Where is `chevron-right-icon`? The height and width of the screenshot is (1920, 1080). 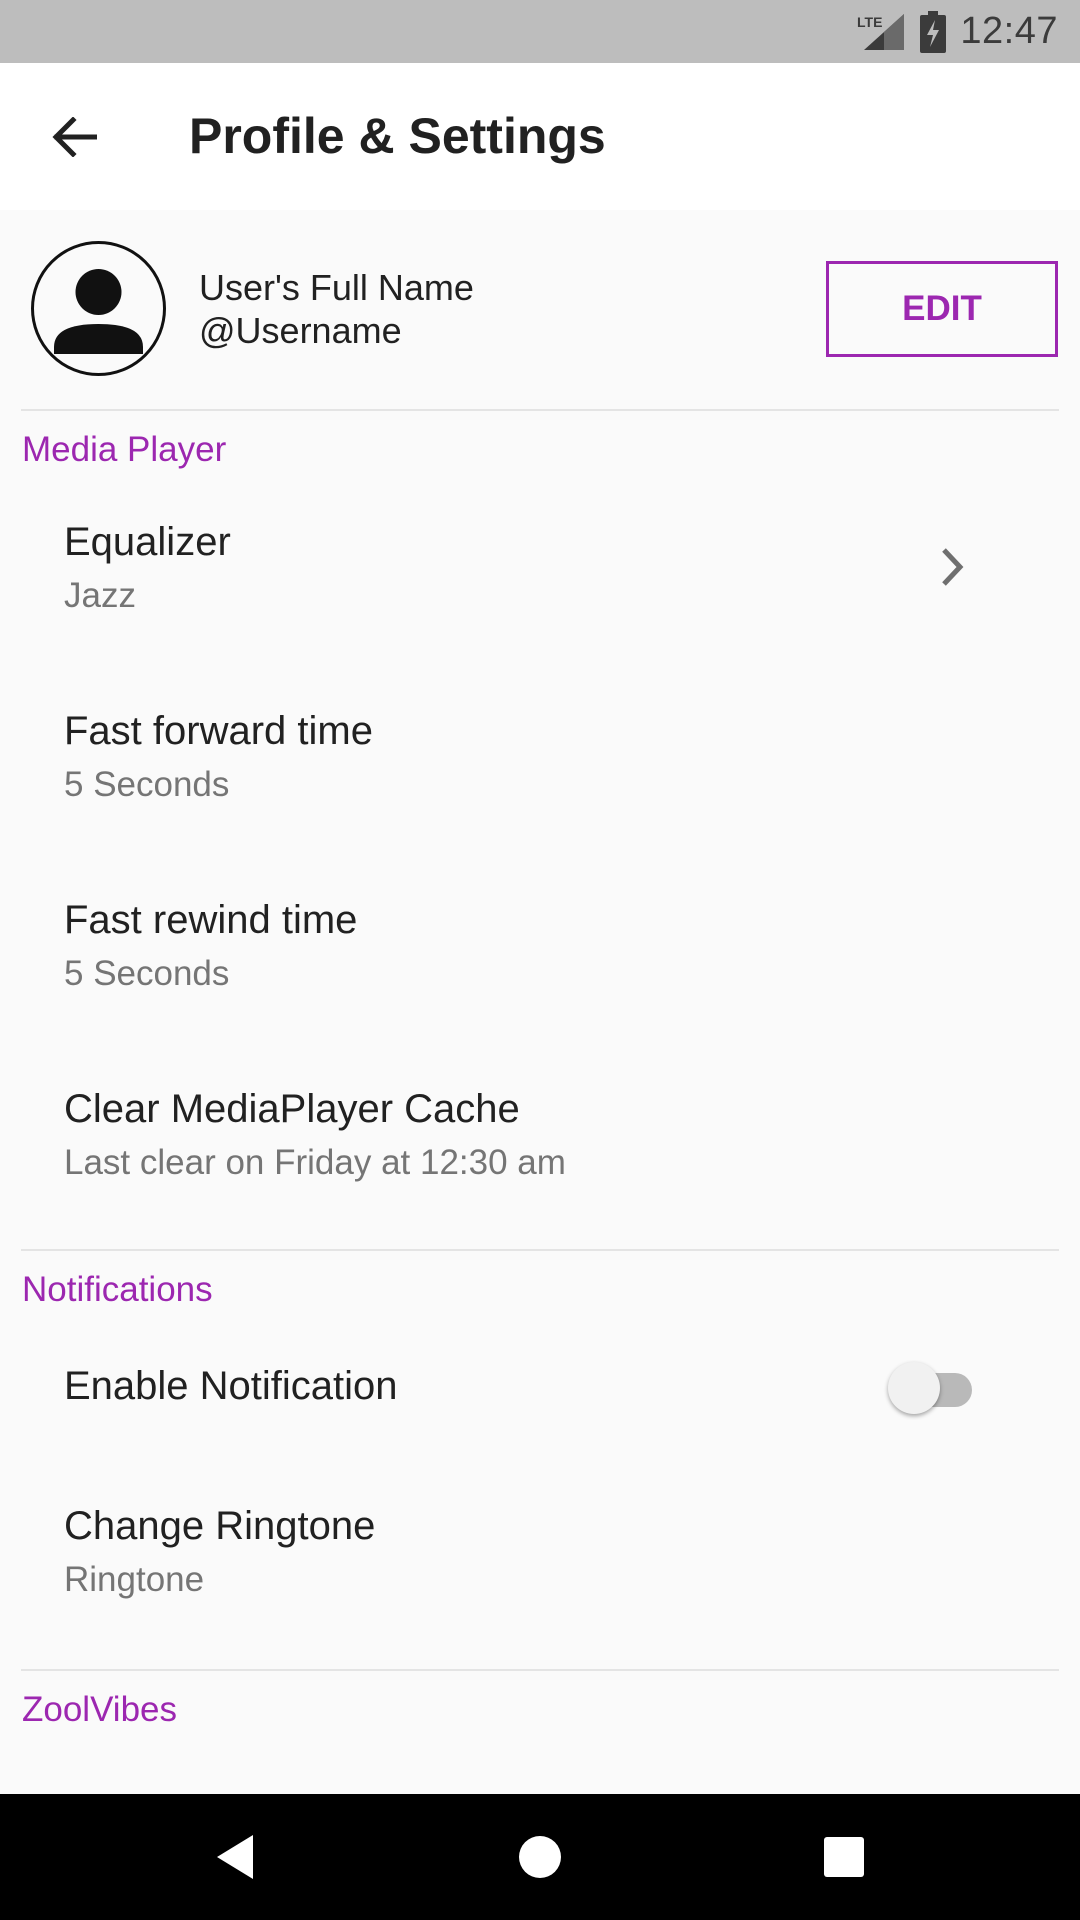 chevron-right-icon is located at coordinates (952, 567).